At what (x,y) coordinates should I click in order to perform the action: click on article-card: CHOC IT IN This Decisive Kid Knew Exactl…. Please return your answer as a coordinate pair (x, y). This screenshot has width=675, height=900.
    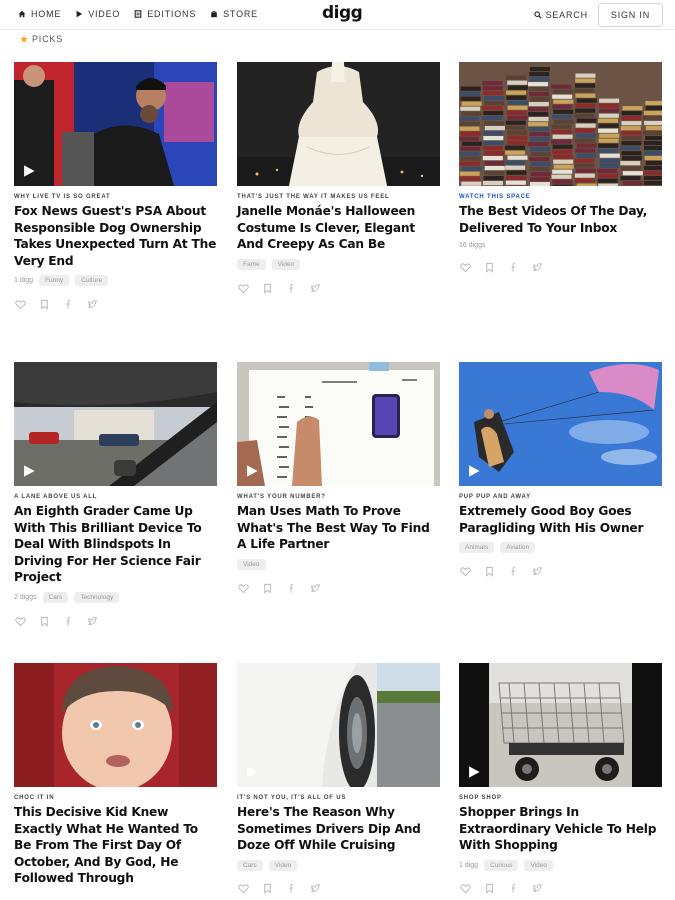
    Looking at the image, I should click on (115, 775).